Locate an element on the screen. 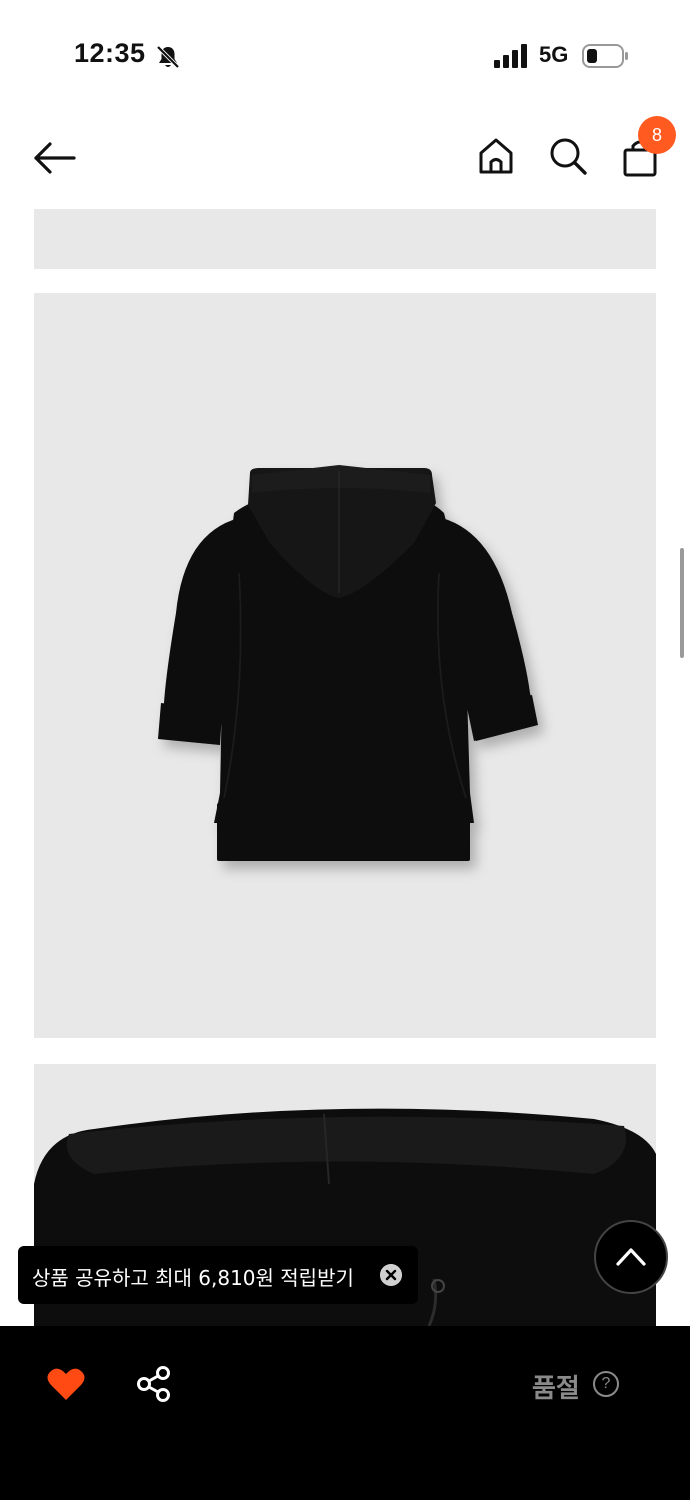 The image size is (690, 1500). help-icon: ? is located at coordinates (606, 1384).